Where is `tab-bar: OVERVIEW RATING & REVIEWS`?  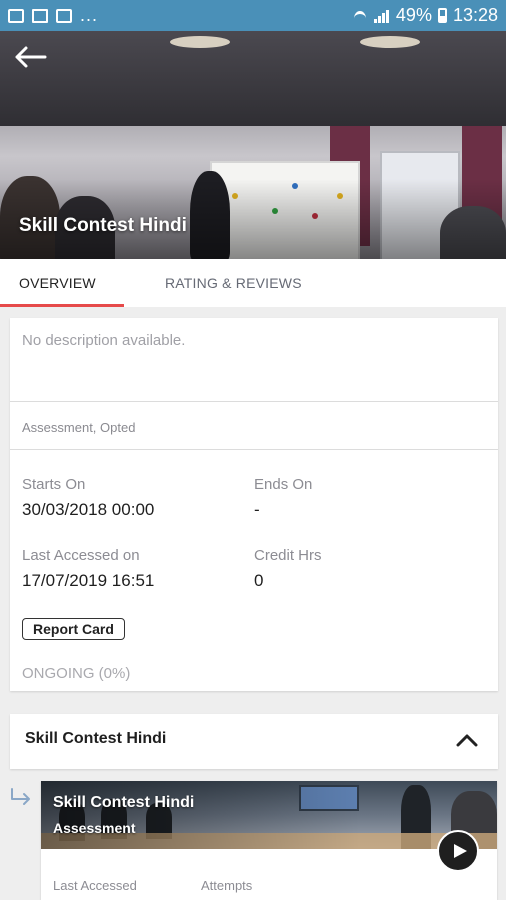
tab-bar: OVERVIEW RATING & REVIEWS is located at coordinates (253, 283).